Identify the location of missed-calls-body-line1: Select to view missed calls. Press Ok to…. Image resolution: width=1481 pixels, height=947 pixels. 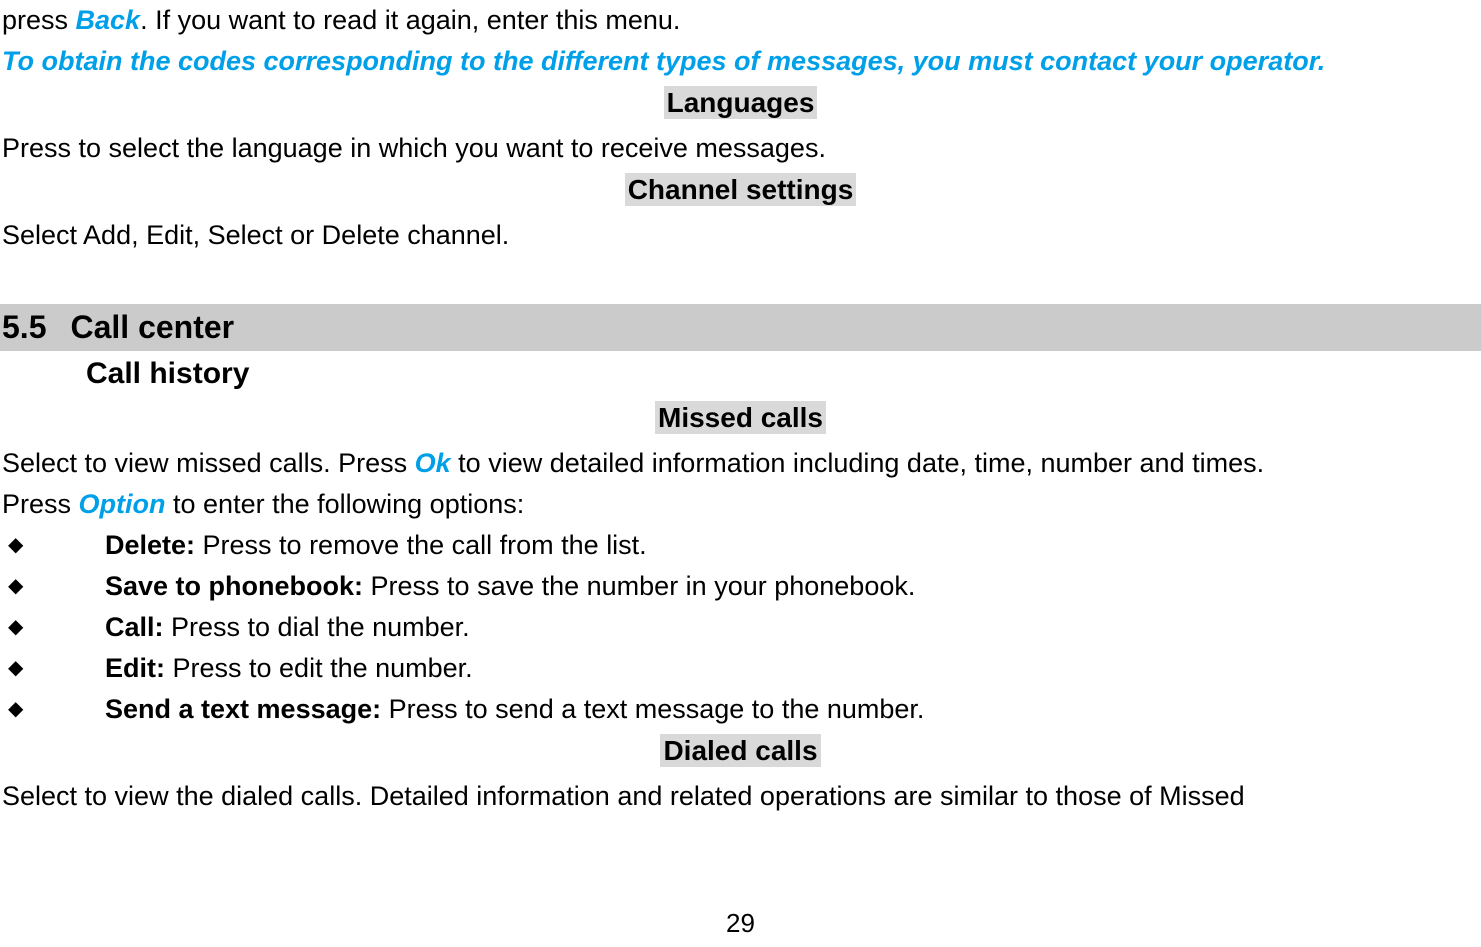
(740, 463).